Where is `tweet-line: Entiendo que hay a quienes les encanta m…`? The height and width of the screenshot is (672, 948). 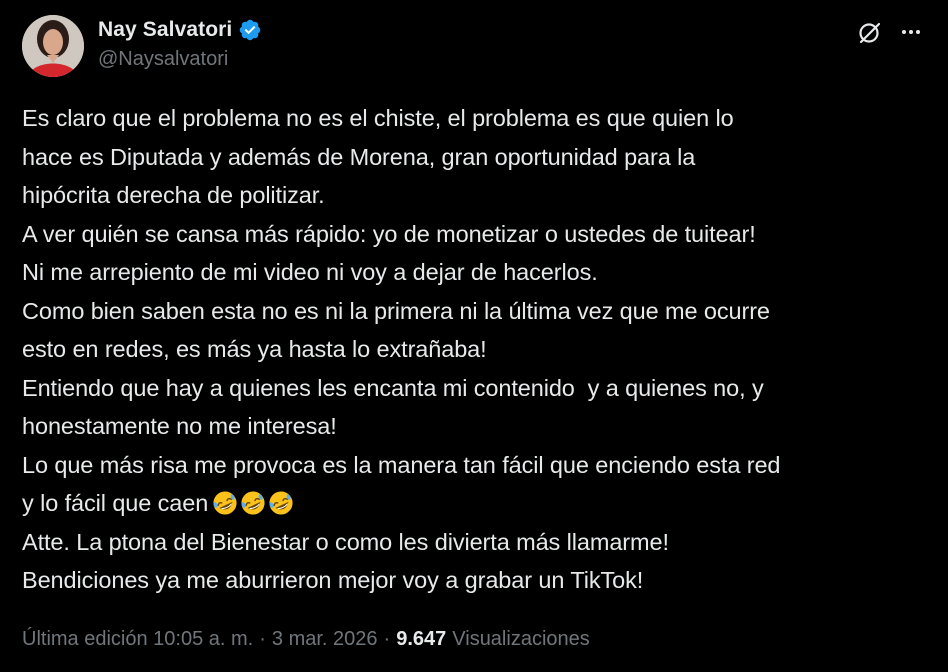
tweet-line: Entiendo que hay a quienes les encanta m… is located at coordinates (393, 387).